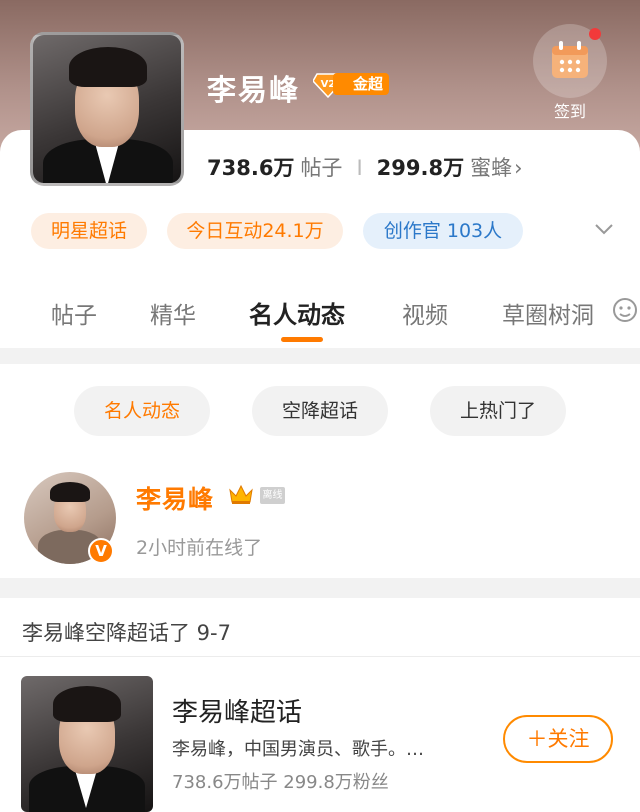 The width and height of the screenshot is (640, 812). Describe the element at coordinates (251, 168) in the screenshot. I see `posts-count: 738.6万` at that location.